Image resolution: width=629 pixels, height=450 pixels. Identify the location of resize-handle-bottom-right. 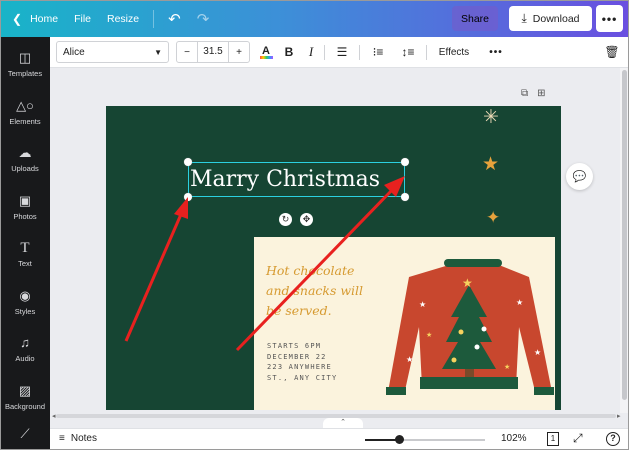
(405, 197).